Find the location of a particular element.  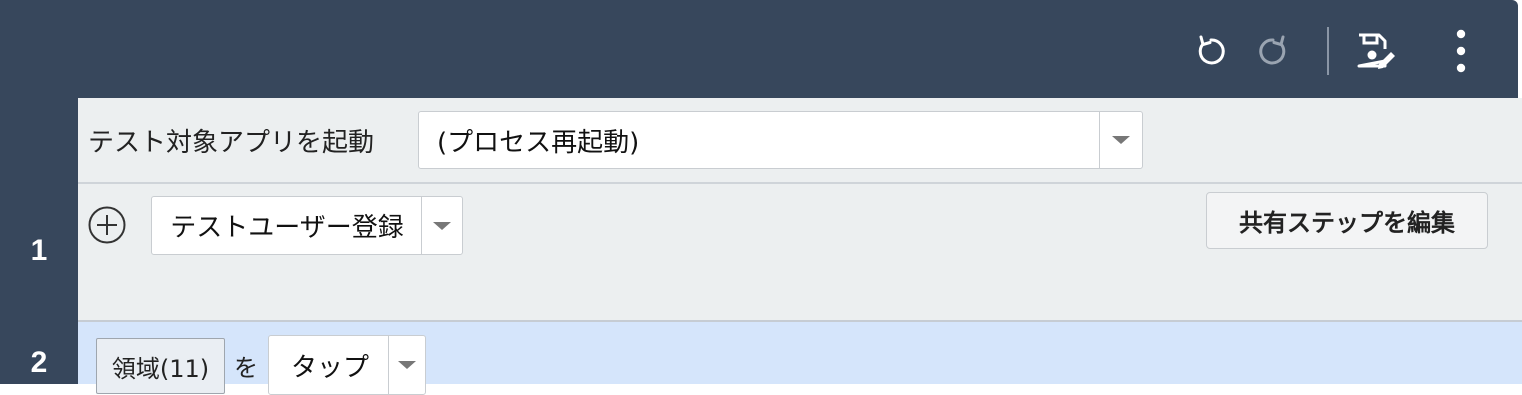

redo-button is located at coordinates (1274, 51).